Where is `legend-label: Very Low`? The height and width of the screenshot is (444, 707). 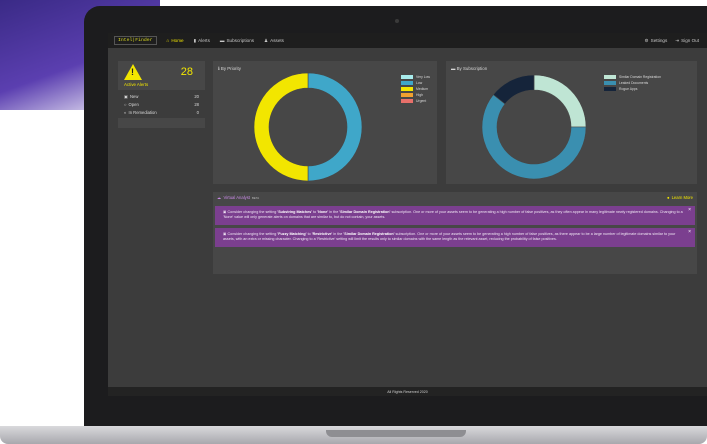 legend-label: Very Low is located at coordinates (423, 77).